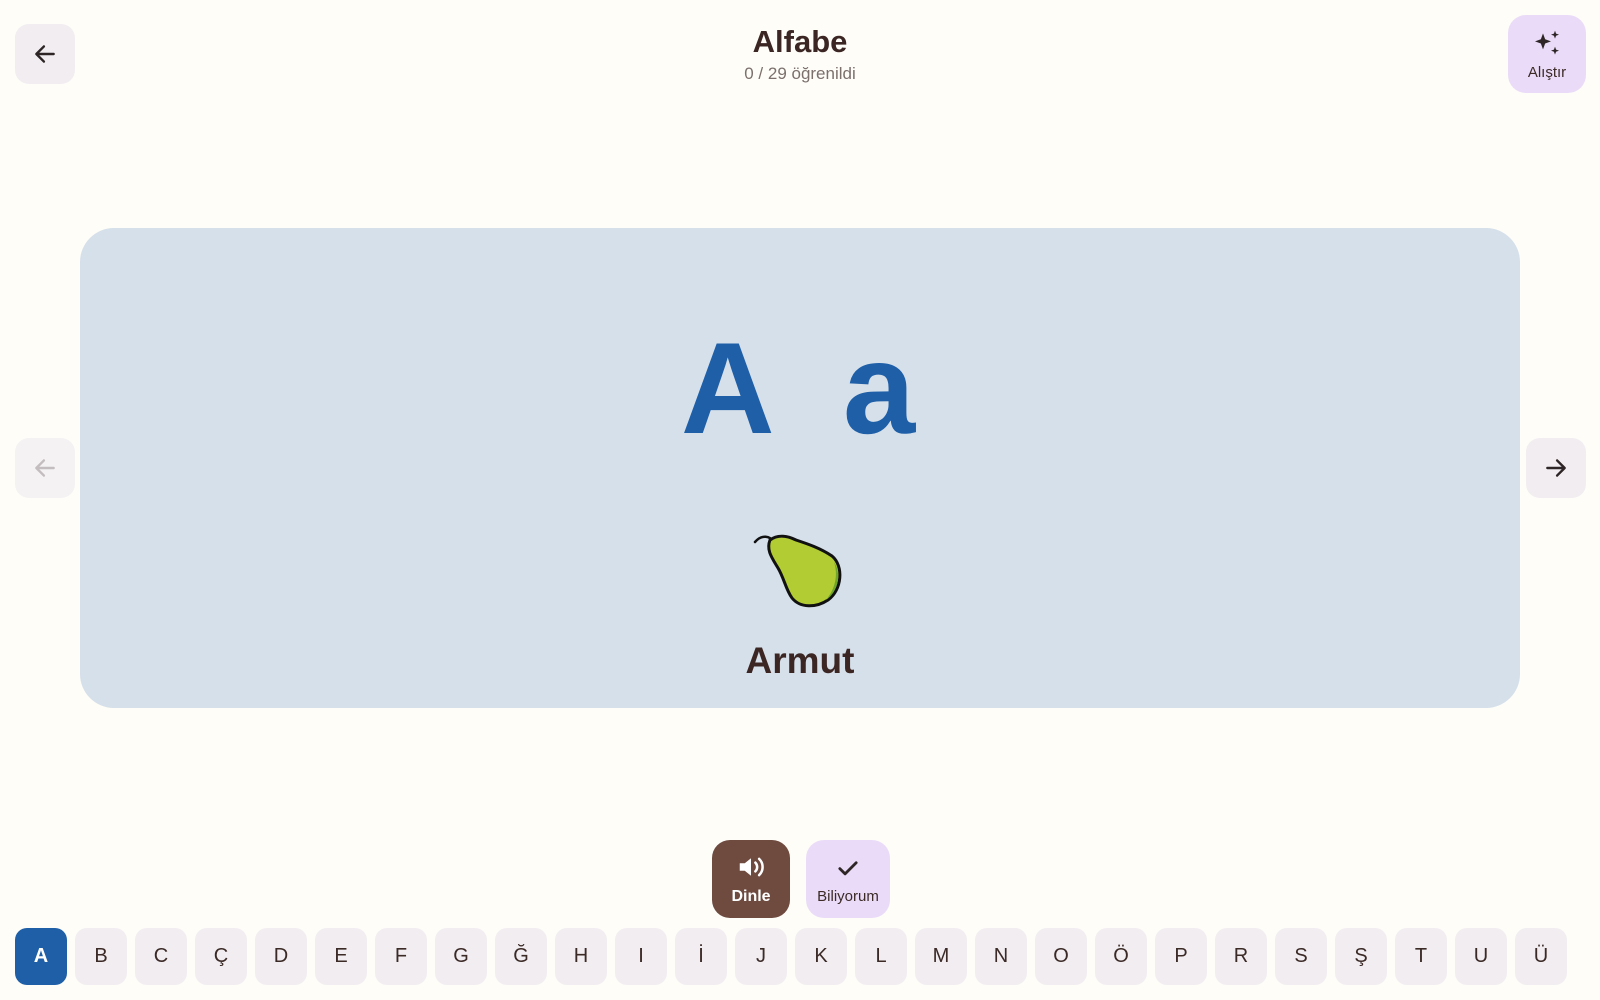 The image size is (1600, 1000). Describe the element at coordinates (281, 956) in the screenshot. I see `letter-key: D` at that location.